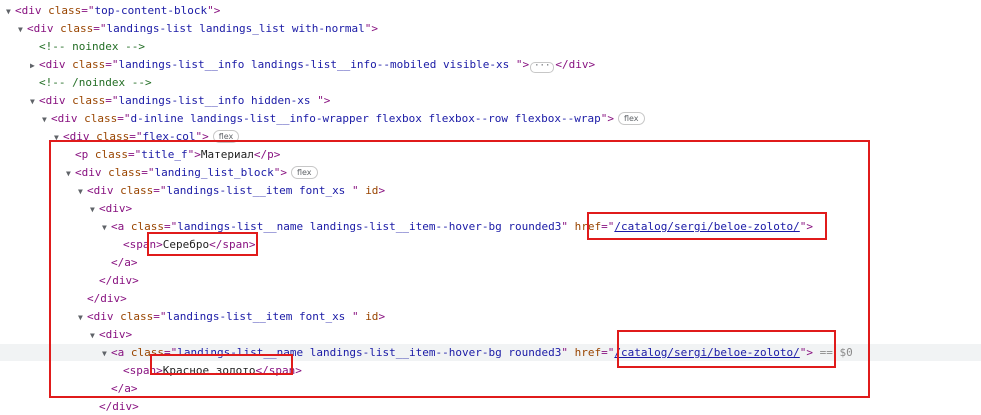 The image size is (981, 415). What do you see at coordinates (490, 154) in the screenshot?
I see `dom-node-line: <p class="title_f">Материал</p>` at bounding box center [490, 154].